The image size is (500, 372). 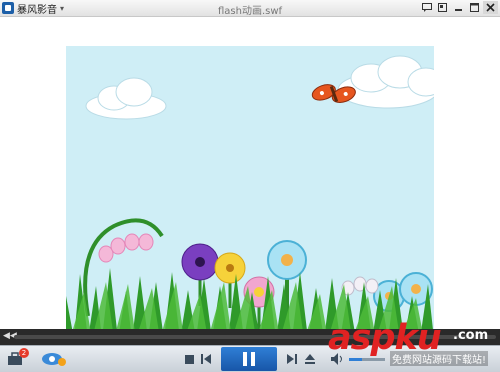 I want to click on next-button, so click(x=292, y=359).